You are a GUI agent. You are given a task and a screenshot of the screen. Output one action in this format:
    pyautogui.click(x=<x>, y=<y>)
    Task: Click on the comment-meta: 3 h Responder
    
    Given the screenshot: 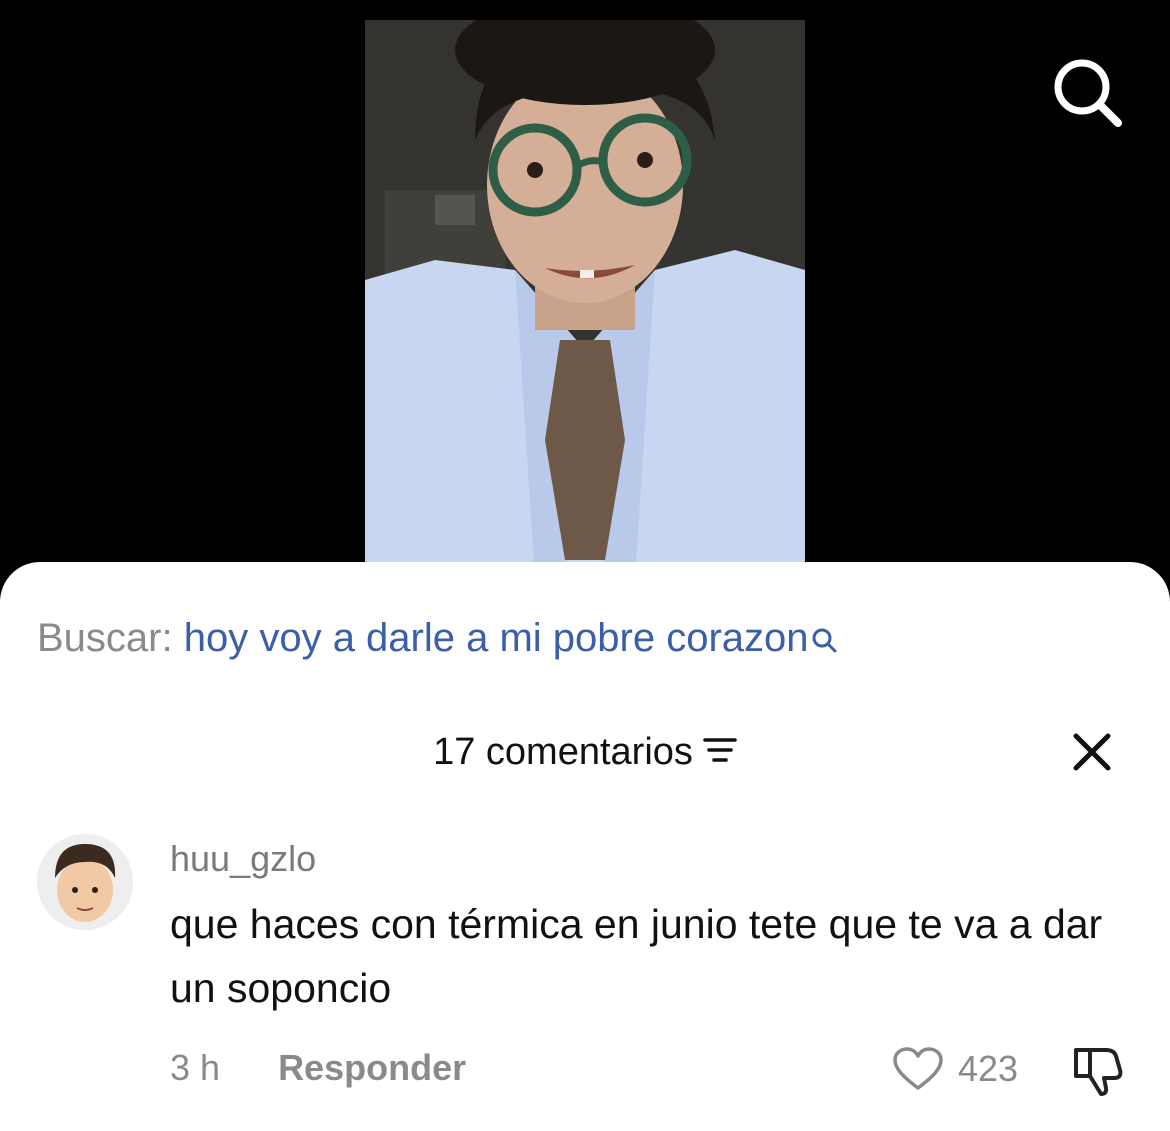 What is the action you would take?
    pyautogui.click(x=318, y=1068)
    